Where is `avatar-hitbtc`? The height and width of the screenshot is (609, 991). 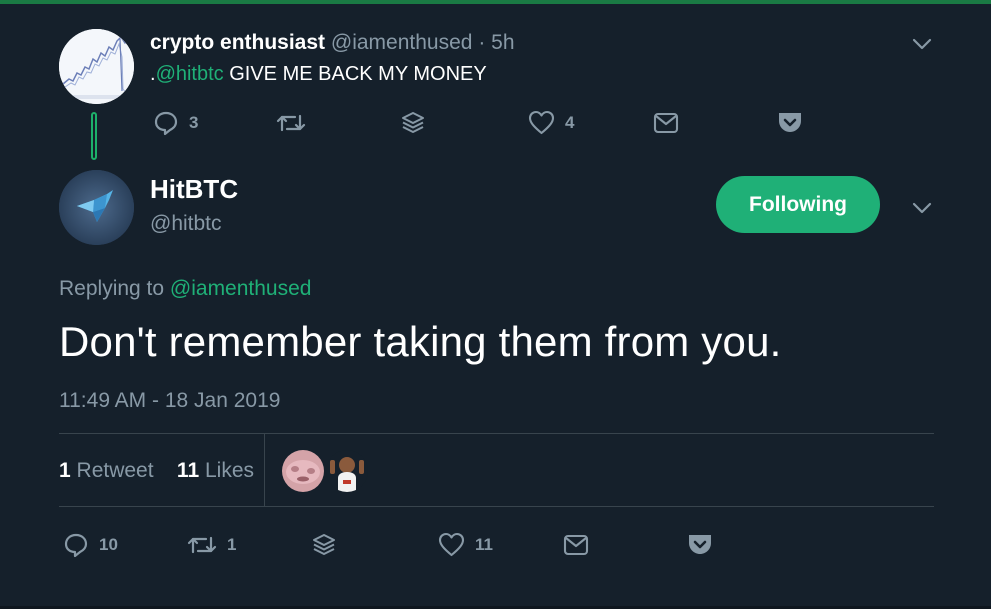 avatar-hitbtc is located at coordinates (96, 207).